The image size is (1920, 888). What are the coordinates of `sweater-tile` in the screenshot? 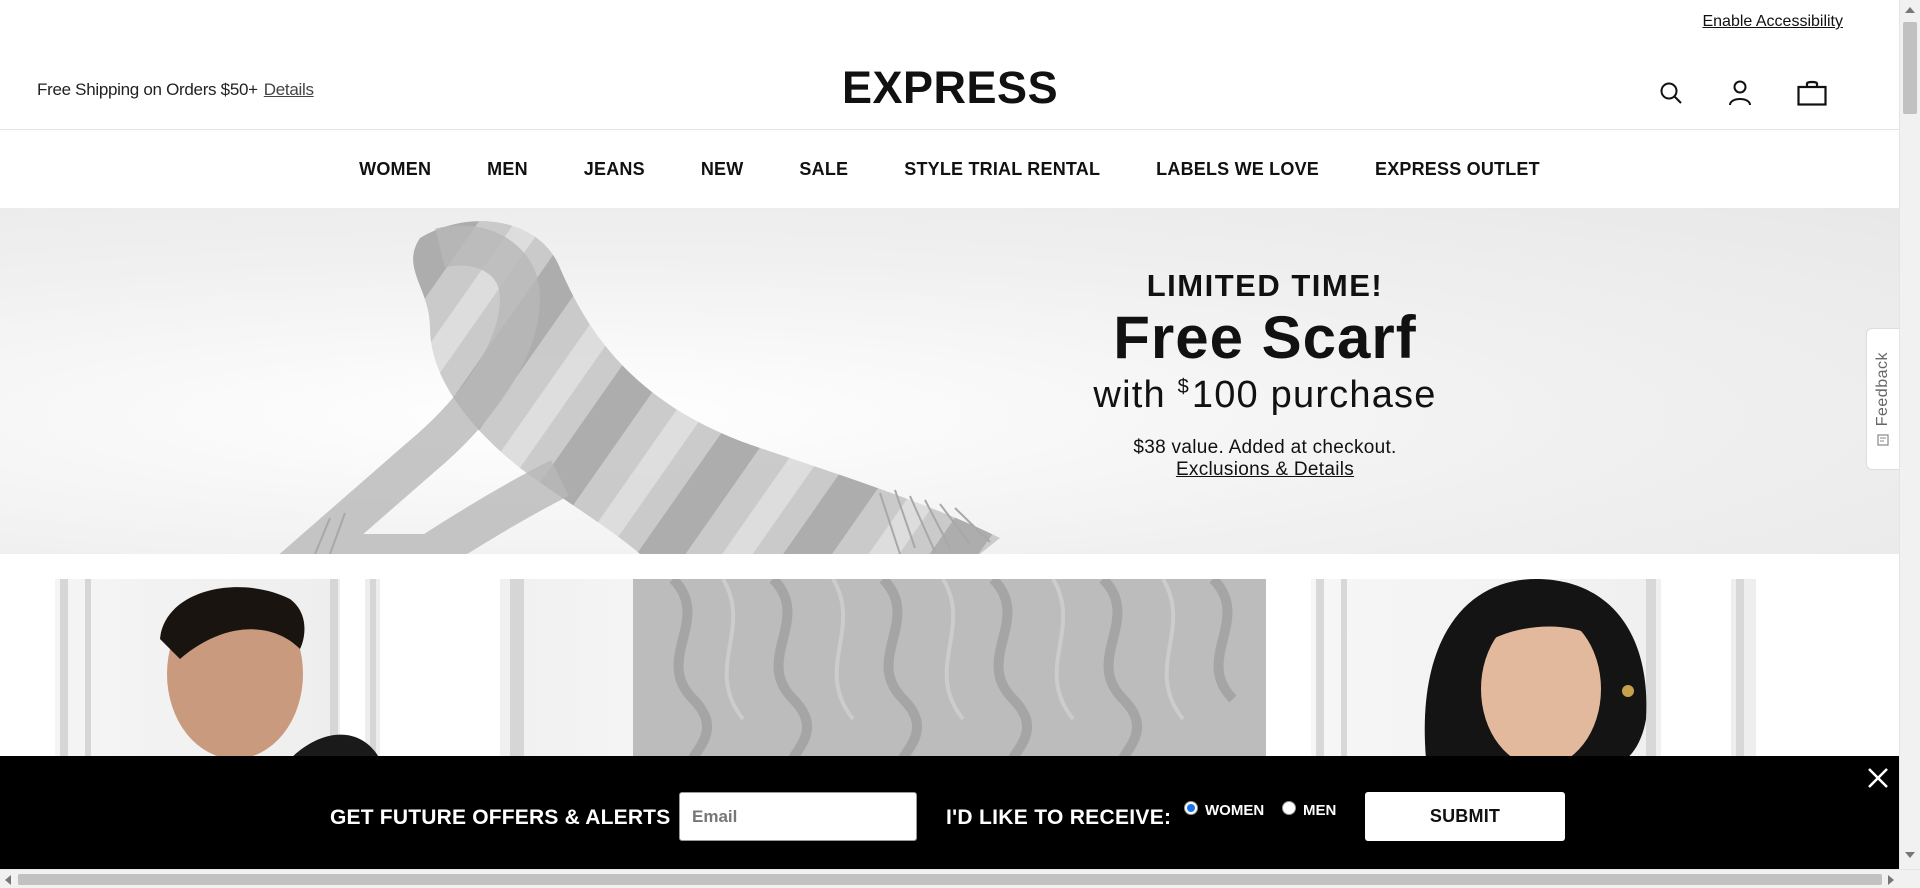 It's located at (949, 669).